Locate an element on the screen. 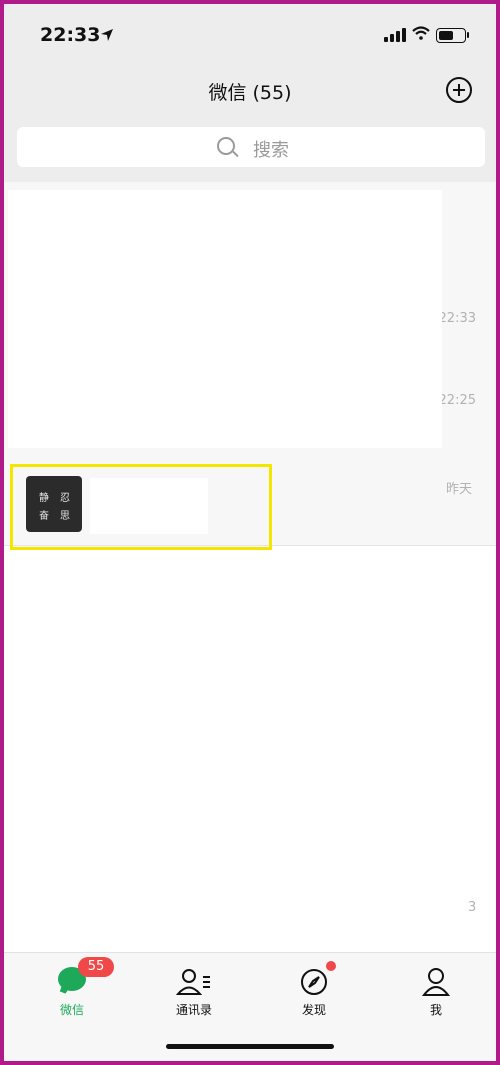 This screenshot has width=500, height=1065. battery-icon is located at coordinates (451, 35).